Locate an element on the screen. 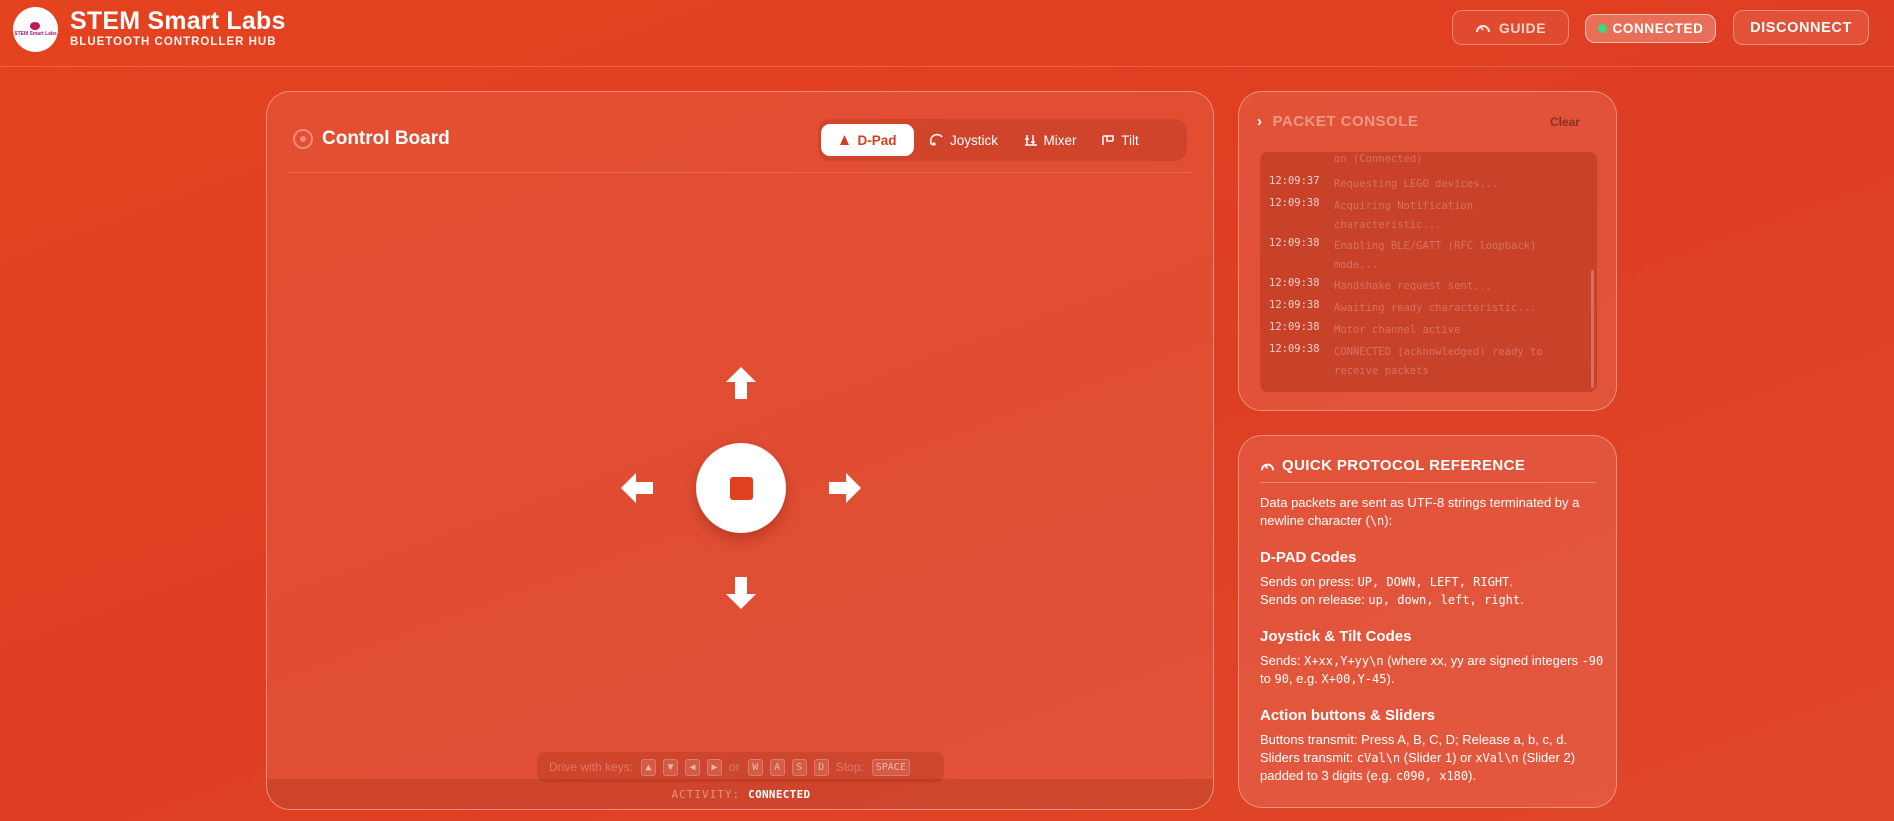  tab-label: Joystick is located at coordinates (973, 140).